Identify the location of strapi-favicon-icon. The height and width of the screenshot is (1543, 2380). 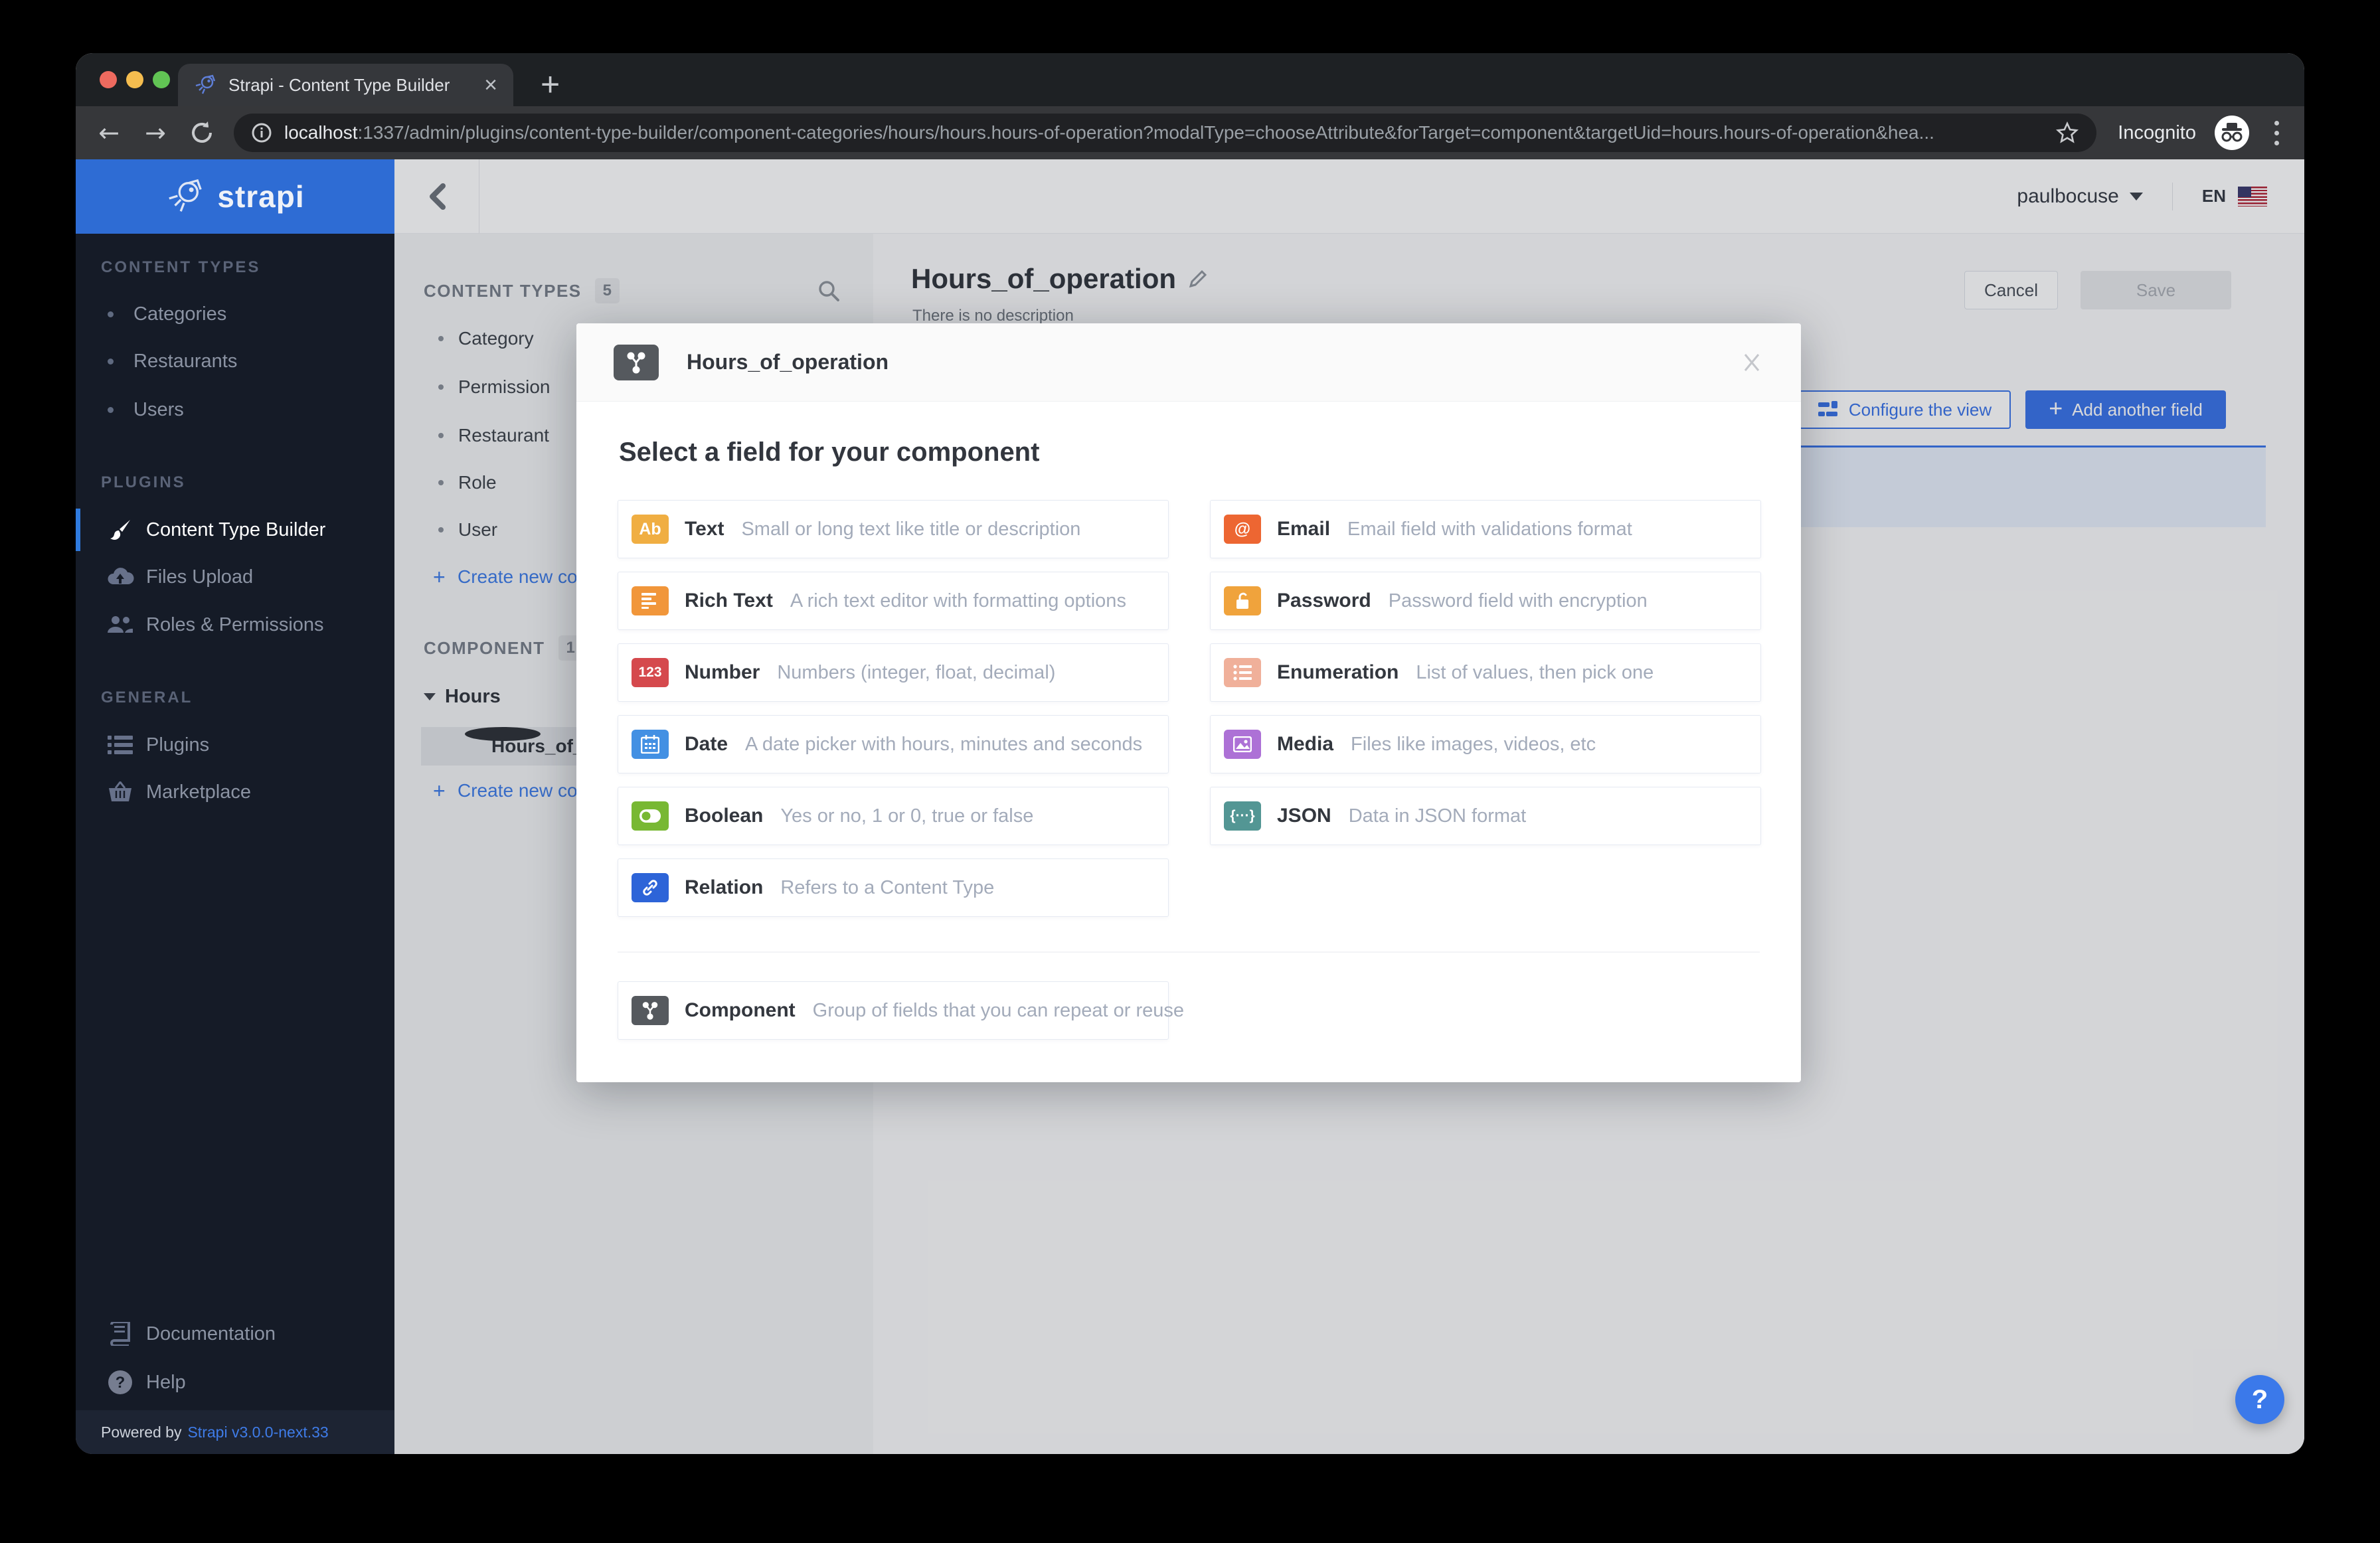
(205, 85).